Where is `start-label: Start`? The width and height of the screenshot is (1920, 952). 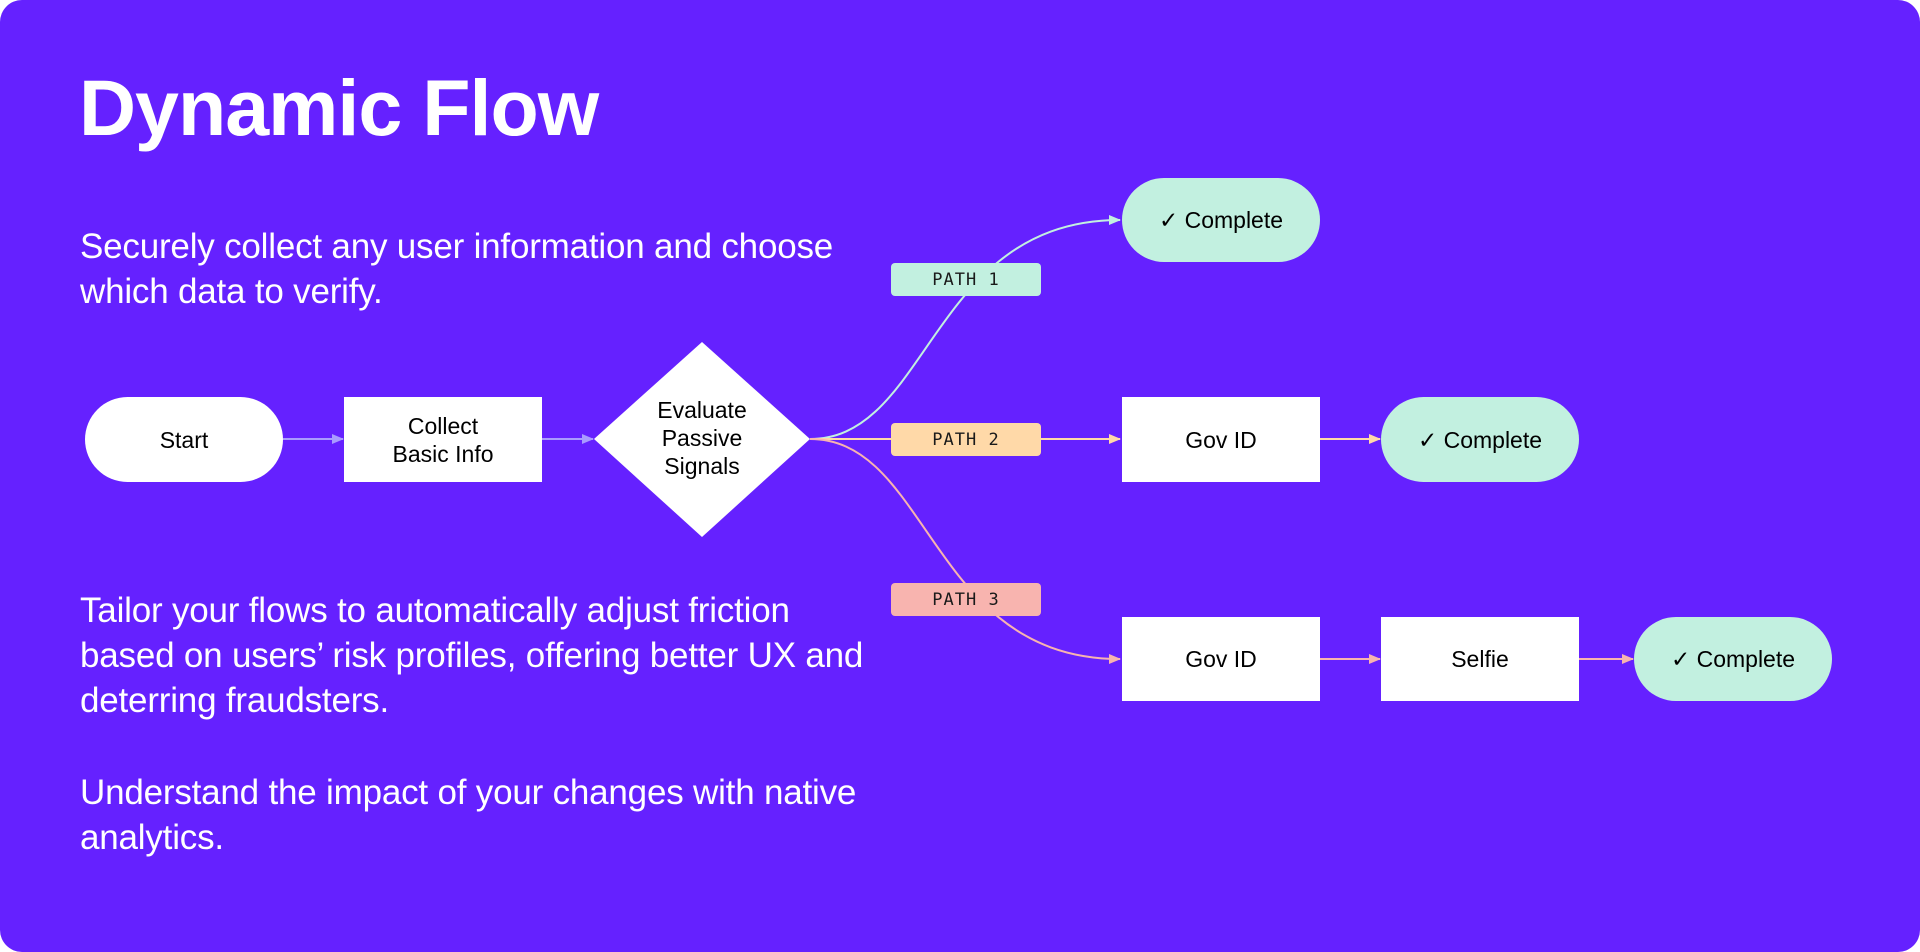 start-label: Start is located at coordinates (184, 439).